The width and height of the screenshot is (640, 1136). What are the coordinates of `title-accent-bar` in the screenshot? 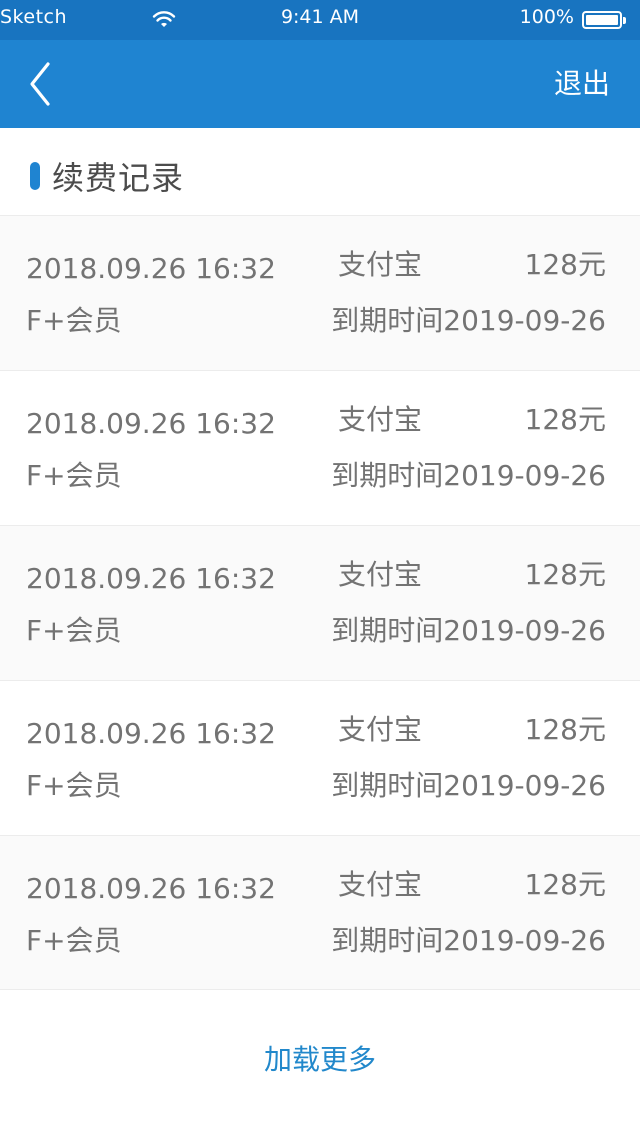 It's located at (35, 176).